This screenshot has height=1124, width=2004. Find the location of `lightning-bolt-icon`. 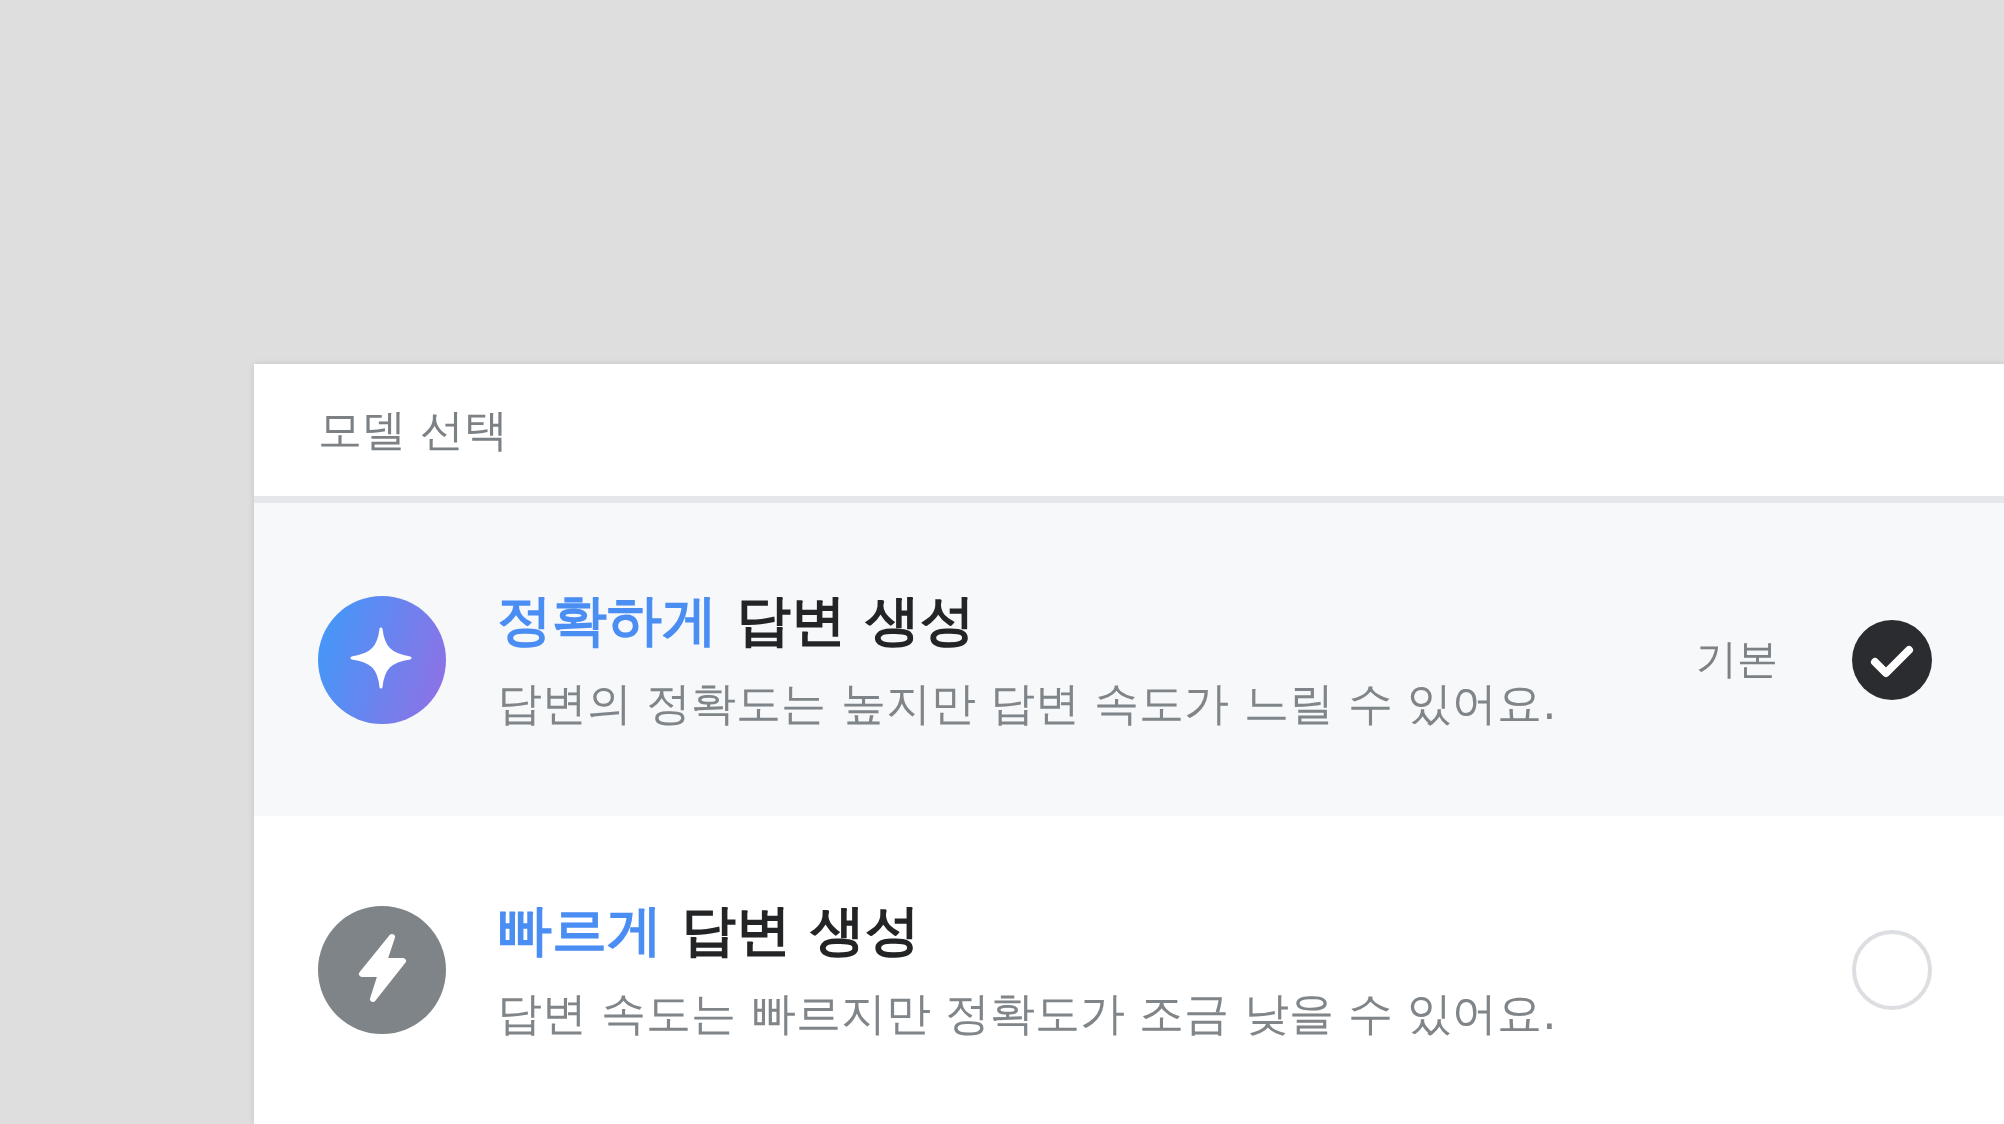

lightning-bolt-icon is located at coordinates (382, 970).